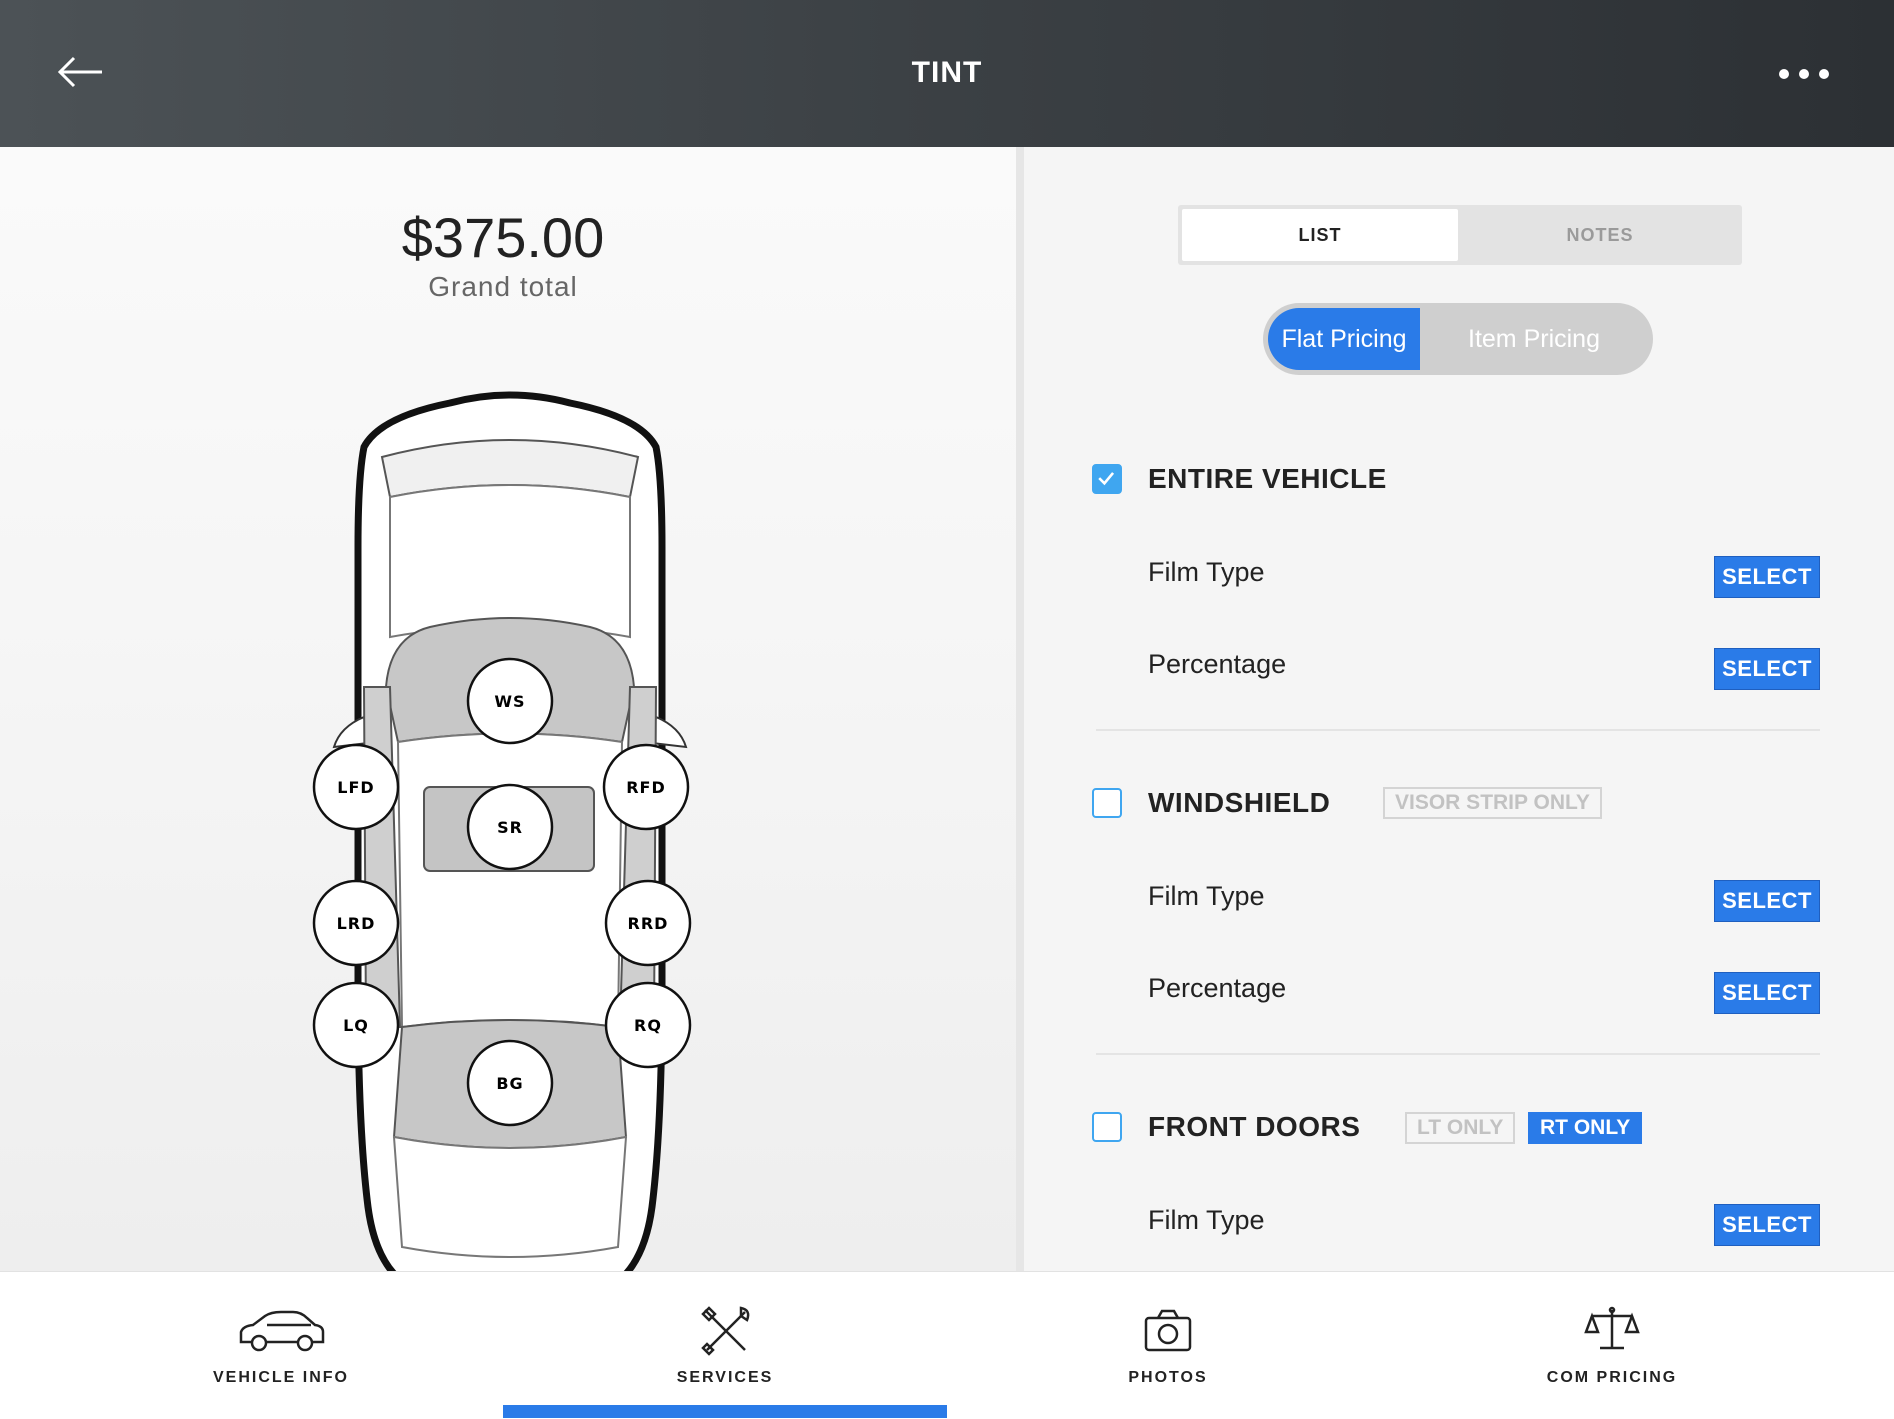 The width and height of the screenshot is (1894, 1419). I want to click on svg-text: LQ, so click(356, 1025).